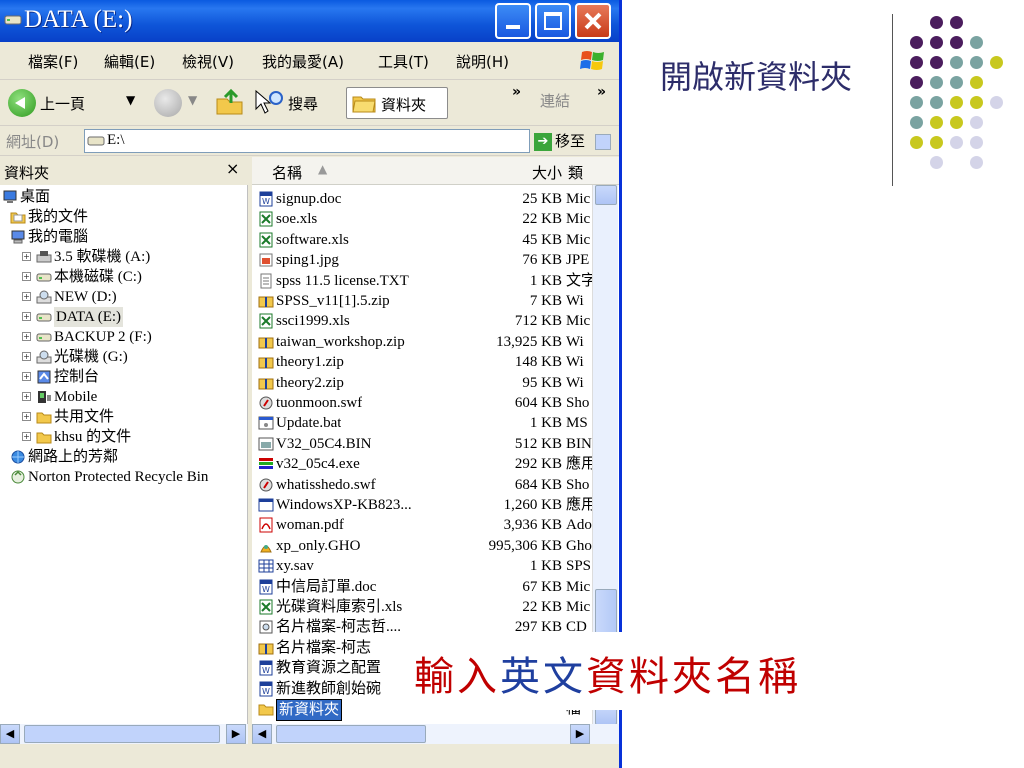 The height and width of the screenshot is (768, 1024). What do you see at coordinates (603, 142) in the screenshot?
I see `chevron-down-icon` at bounding box center [603, 142].